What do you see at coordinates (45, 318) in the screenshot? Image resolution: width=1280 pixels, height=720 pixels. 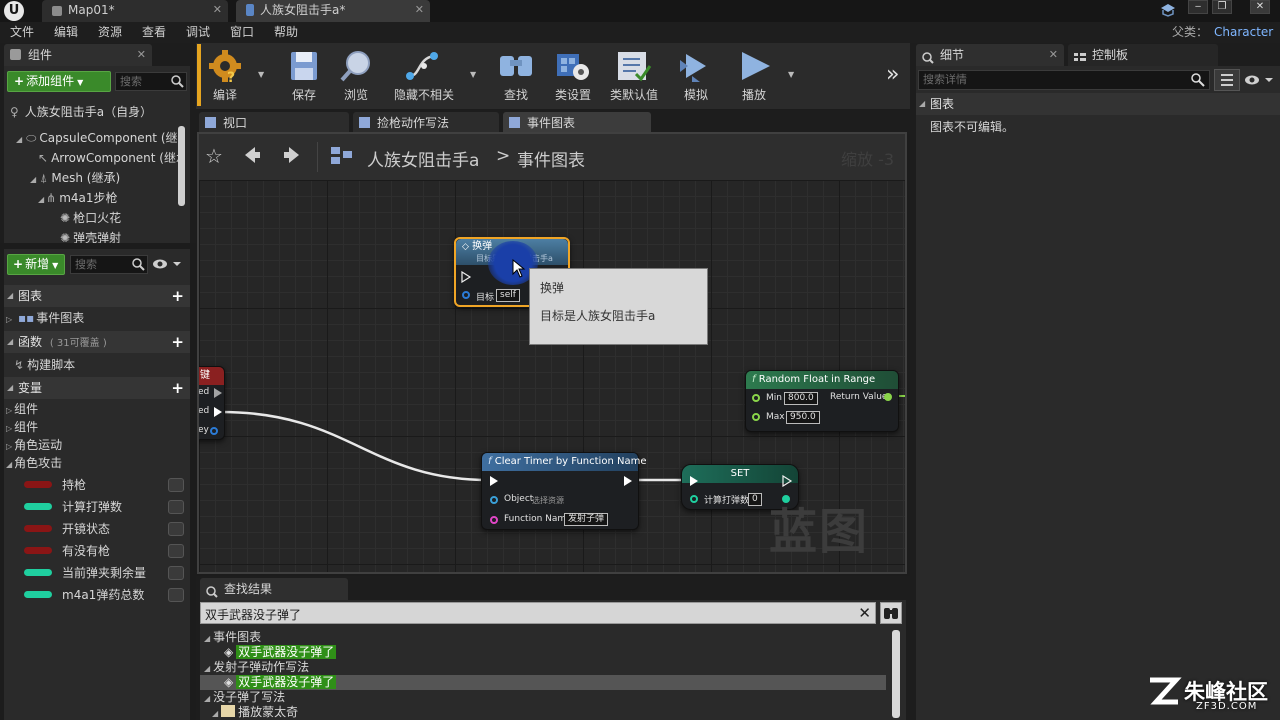 I see `event-graph-item: ▷ ▪▪ 事件图表` at bounding box center [45, 318].